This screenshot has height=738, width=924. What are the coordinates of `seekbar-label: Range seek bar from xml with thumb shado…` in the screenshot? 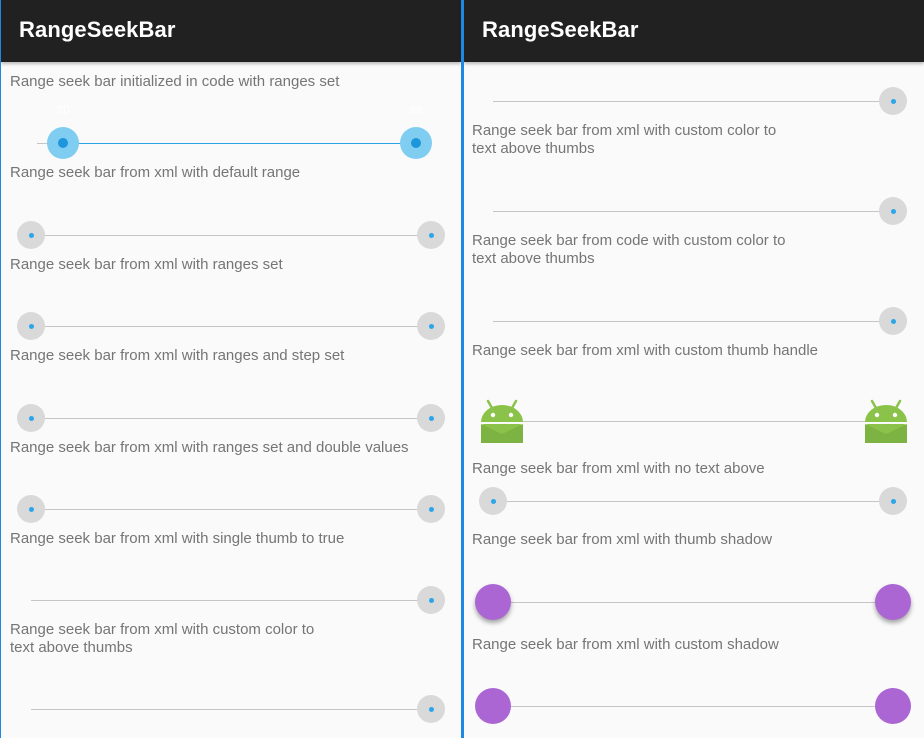 It's located at (622, 539).